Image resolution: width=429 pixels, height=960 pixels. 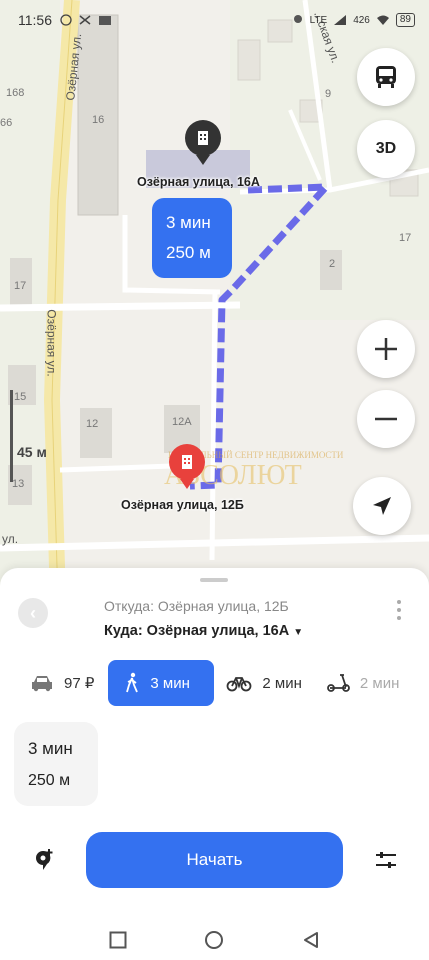 I want to click on transport-modes: 97 ₽ 3 мин 2 мин 2 мин, so click(x=214, y=683).